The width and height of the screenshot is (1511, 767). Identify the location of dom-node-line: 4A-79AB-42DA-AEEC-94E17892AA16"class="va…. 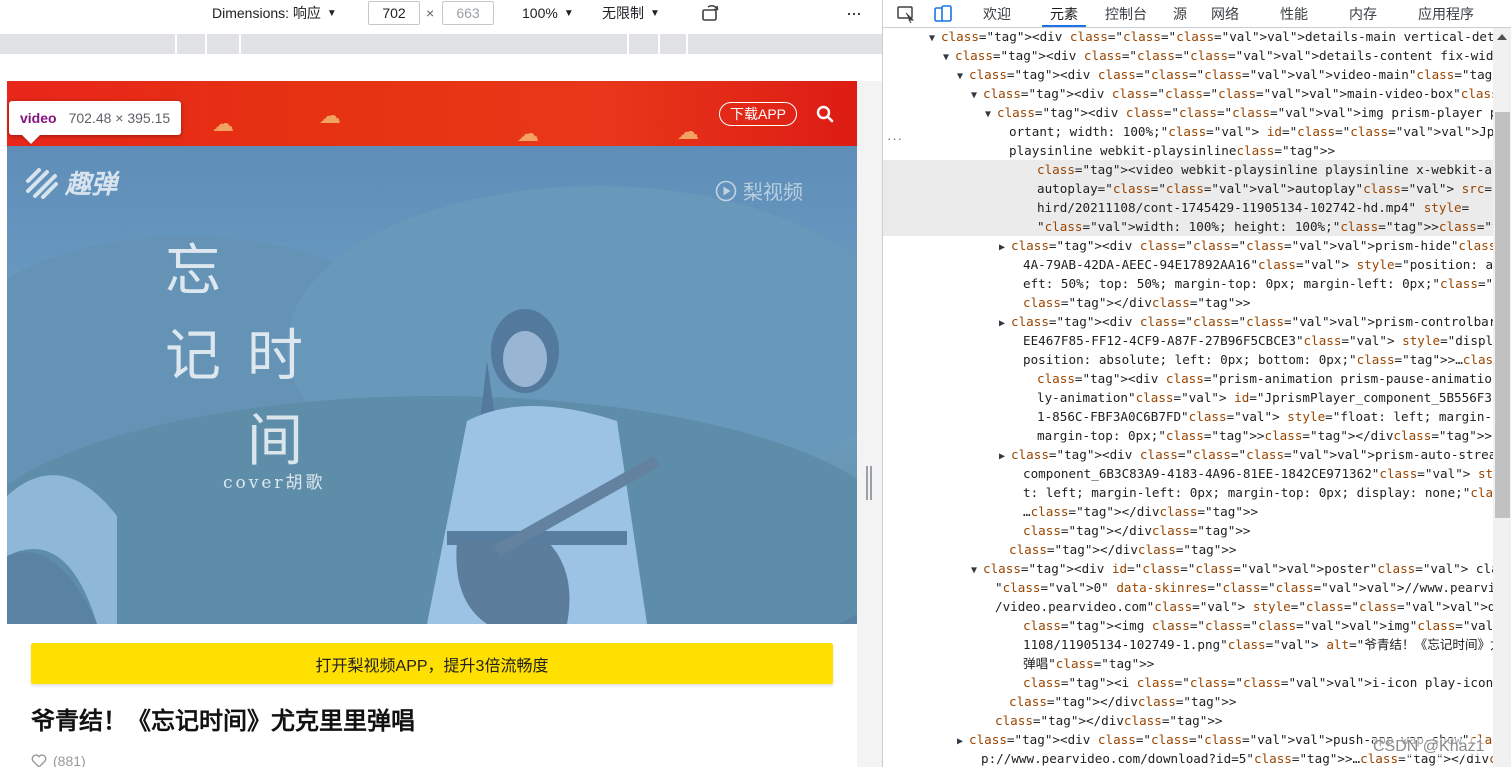
(1188, 264).